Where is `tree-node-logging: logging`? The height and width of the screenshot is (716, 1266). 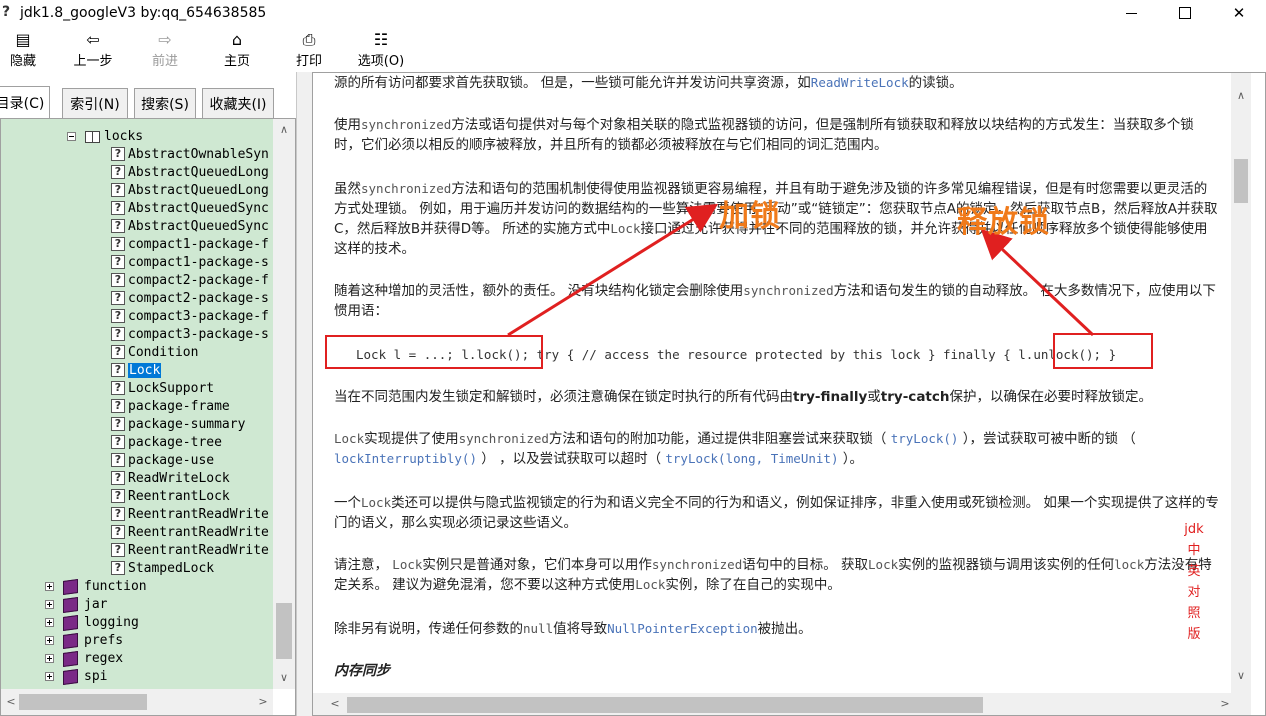 tree-node-logging: logging is located at coordinates (92, 622).